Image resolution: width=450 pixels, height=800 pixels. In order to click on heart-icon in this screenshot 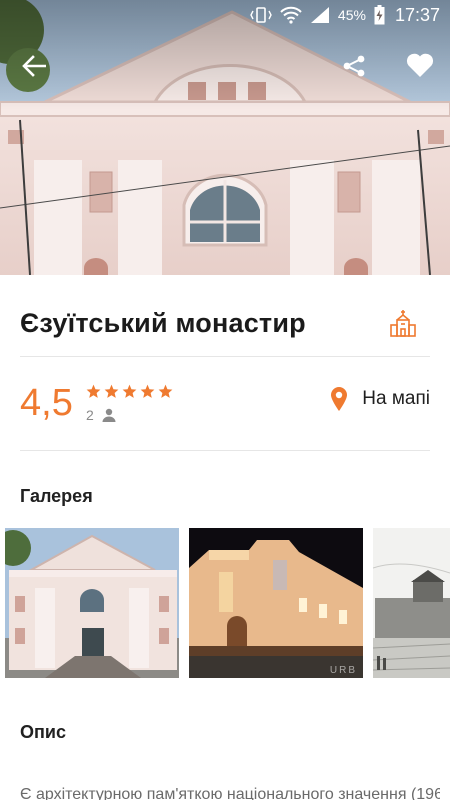, I will do `click(420, 65)`.